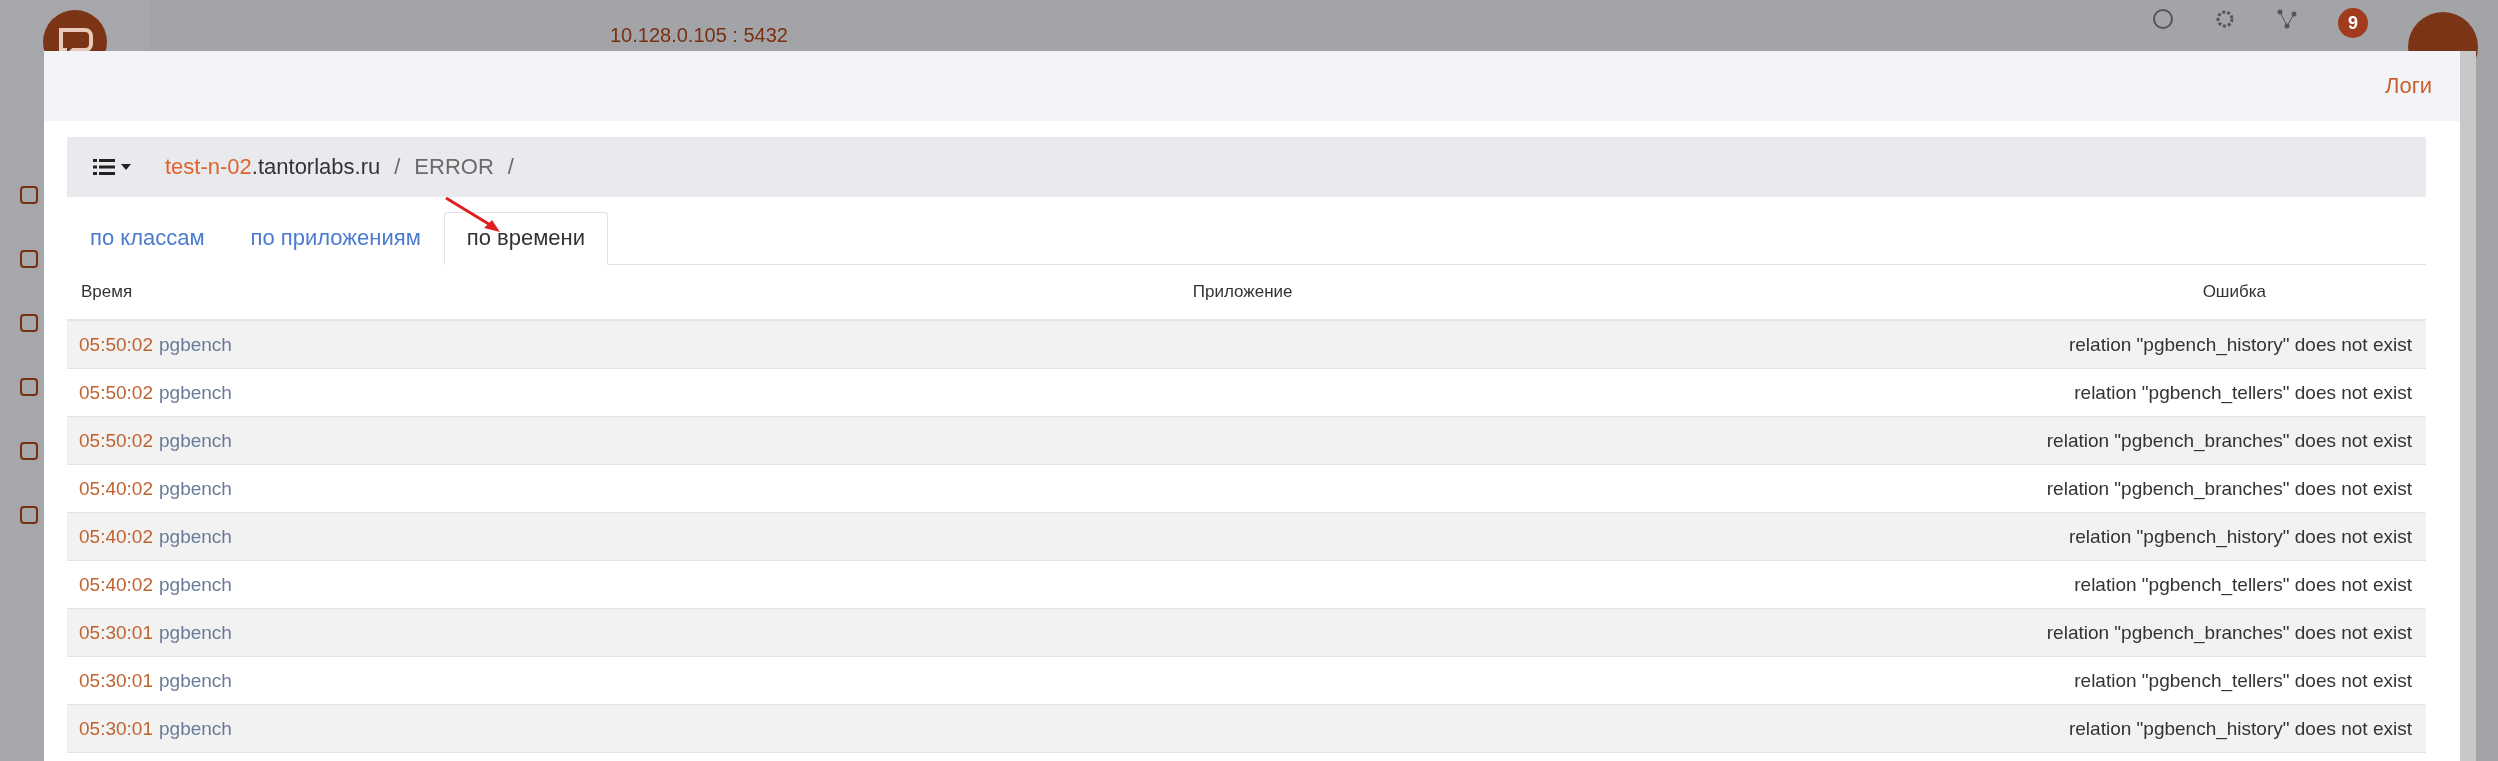  What do you see at coordinates (2408, 86) in the screenshot?
I see `dialog-title: Логи` at bounding box center [2408, 86].